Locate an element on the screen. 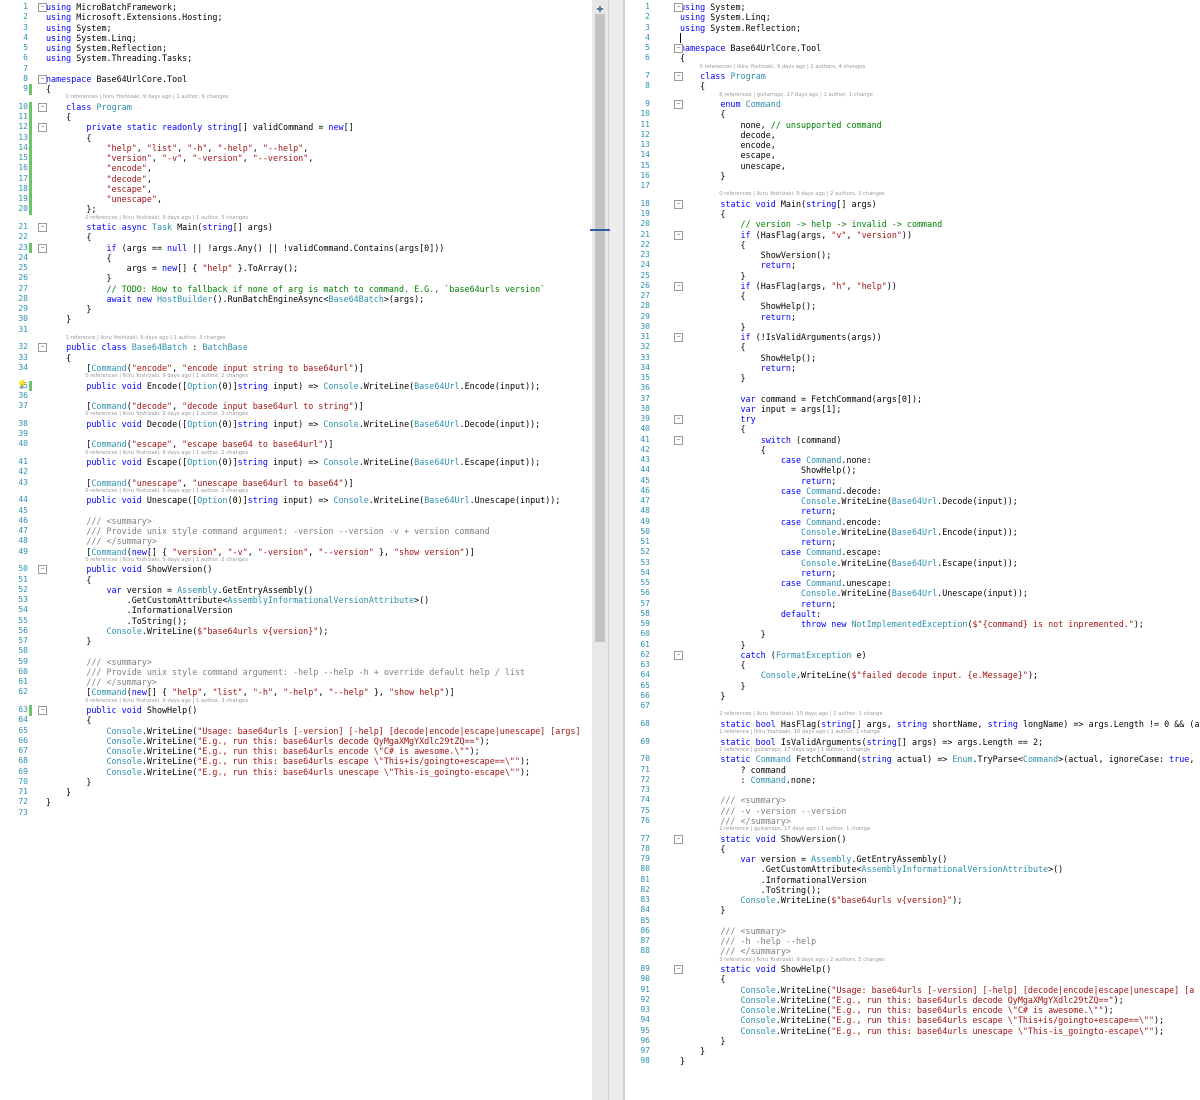 This screenshot has height=1100, width=1200. code-line: 37 var command = FetchCommand(args[0]); is located at coordinates (912, 399).